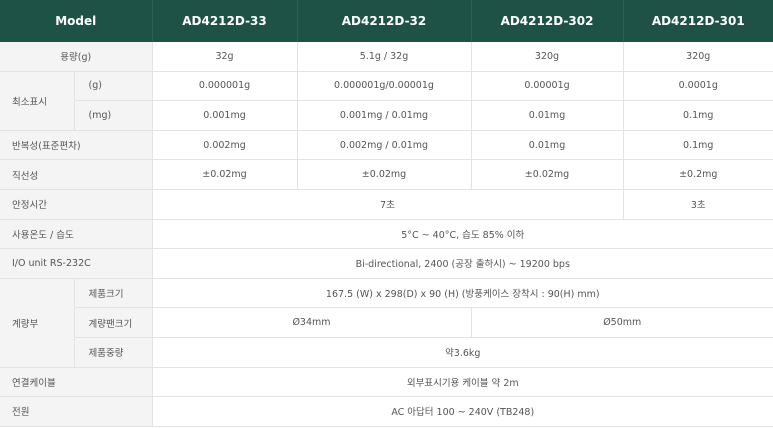 This screenshot has height=428, width=773. What do you see at coordinates (547, 145) in the screenshot?
I see `repeatability-value: 0.01mg` at bounding box center [547, 145].